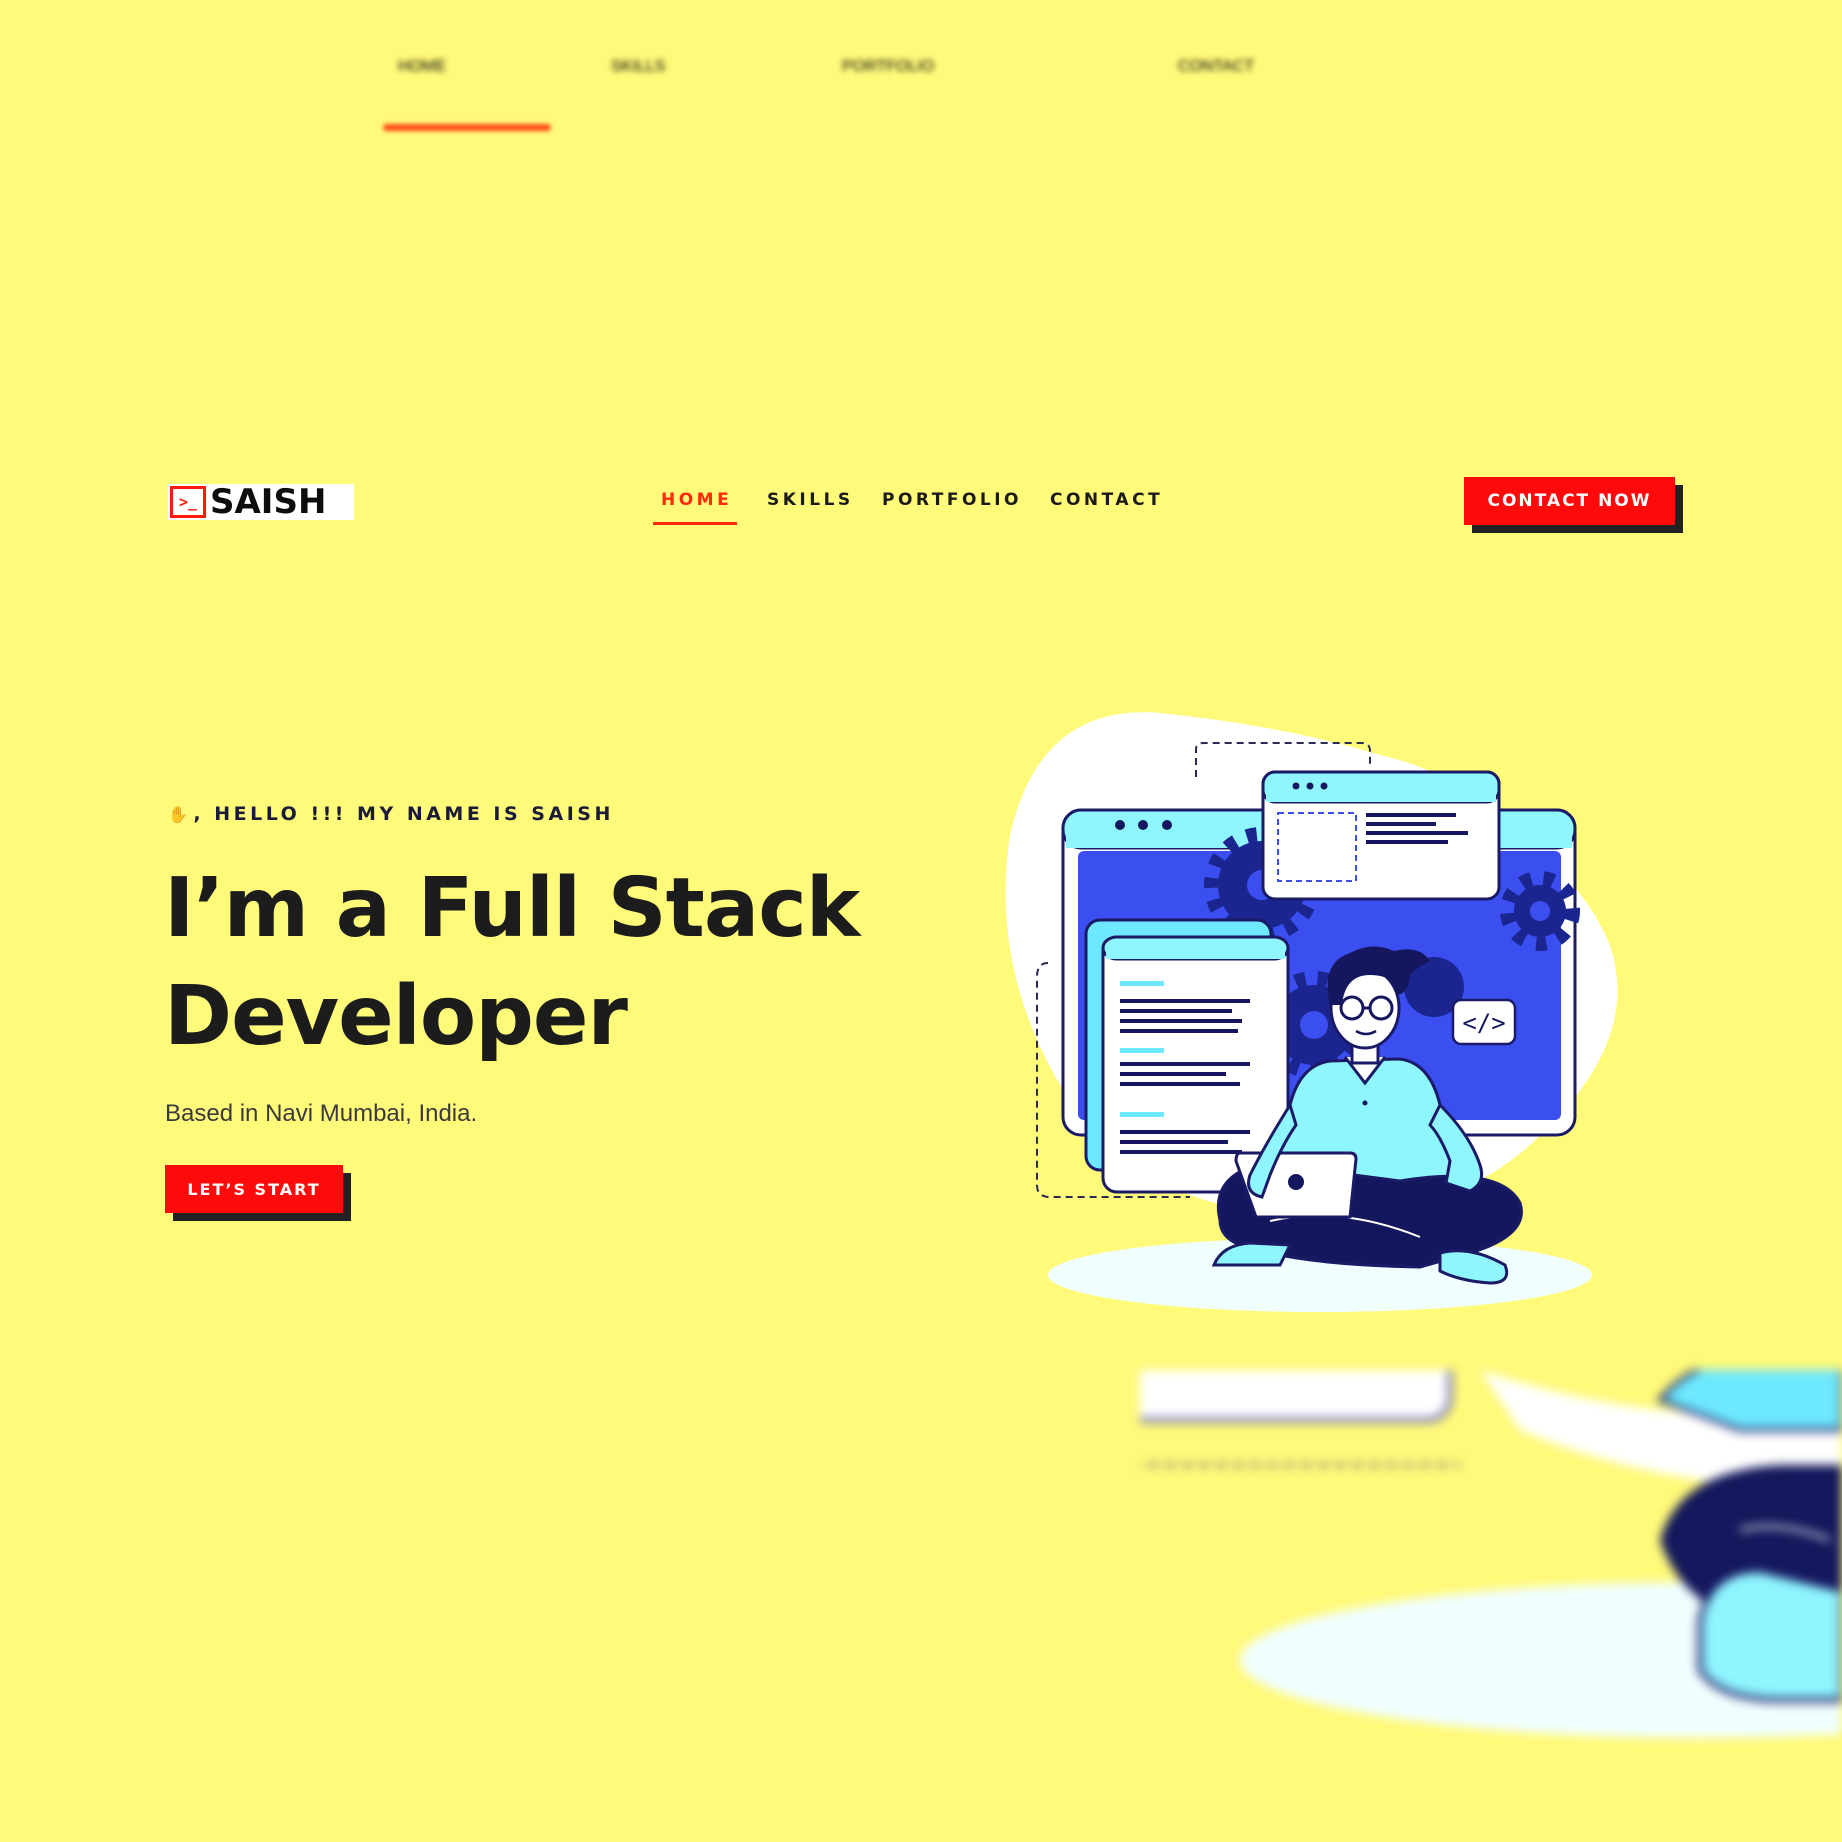 The height and width of the screenshot is (1842, 1842). I want to click on nav-skills: SKILLS, so click(810, 500).